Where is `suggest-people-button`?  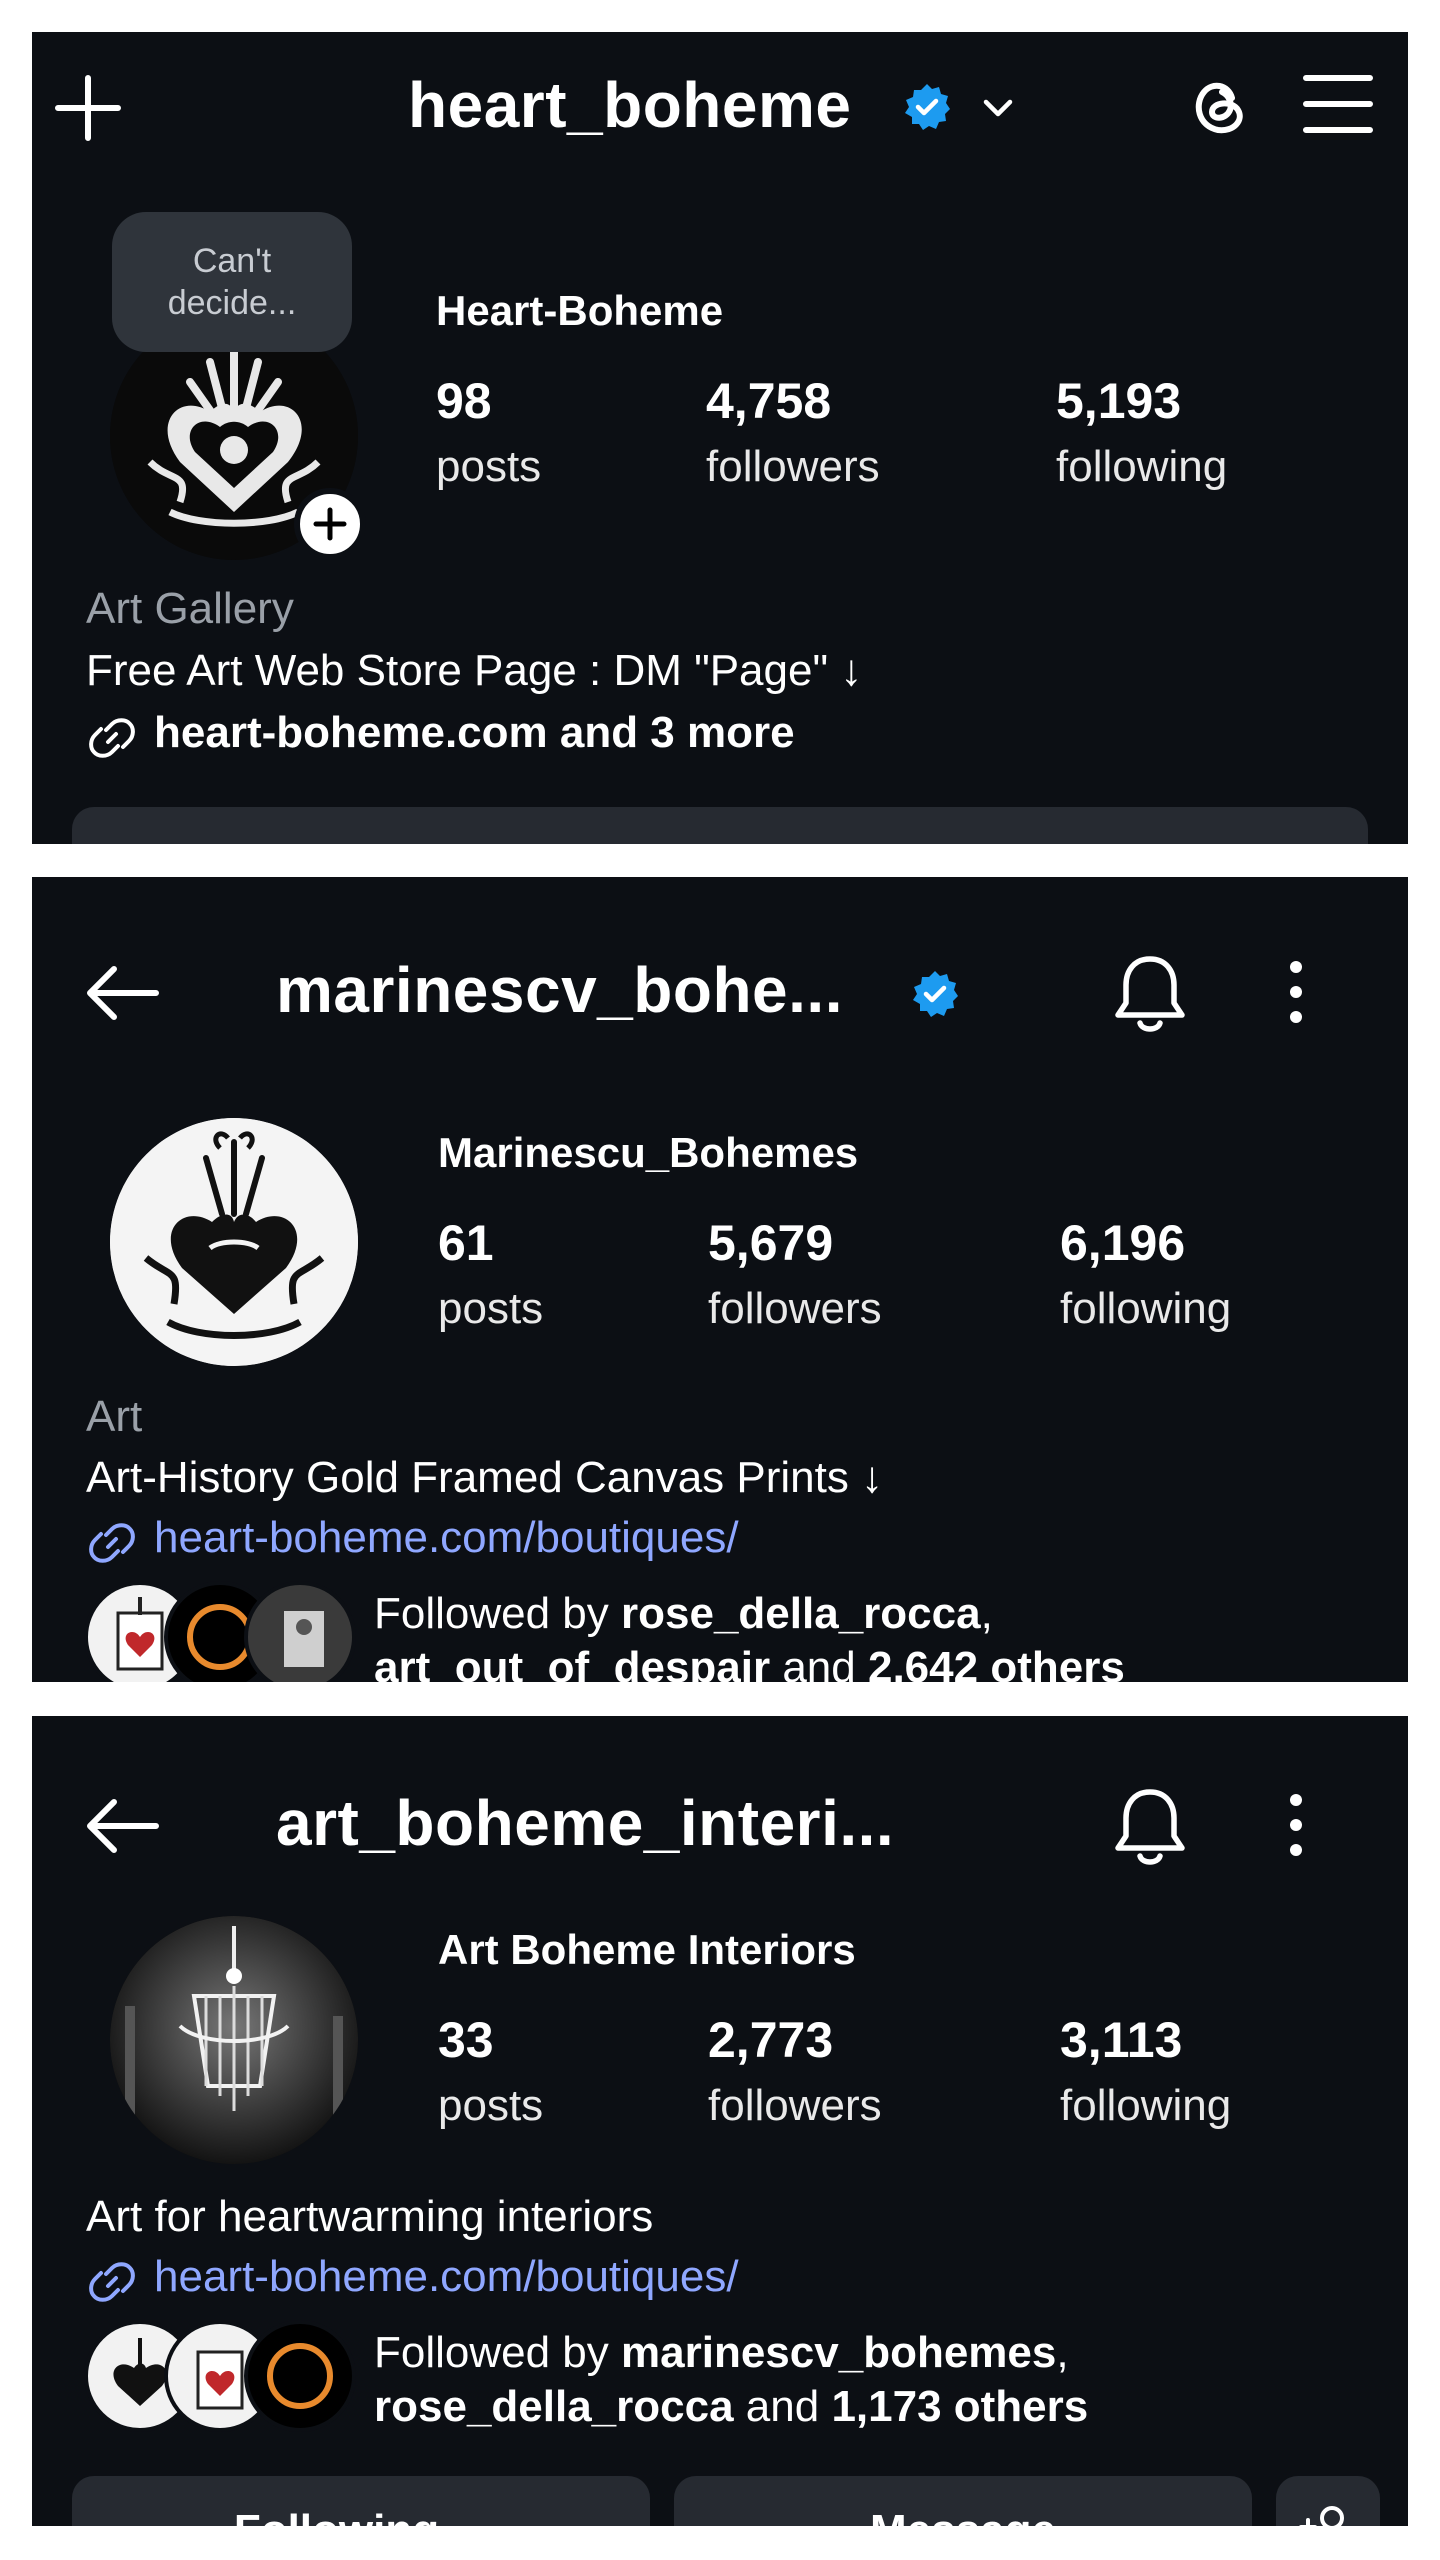 suggest-people-button is located at coordinates (1328, 2501).